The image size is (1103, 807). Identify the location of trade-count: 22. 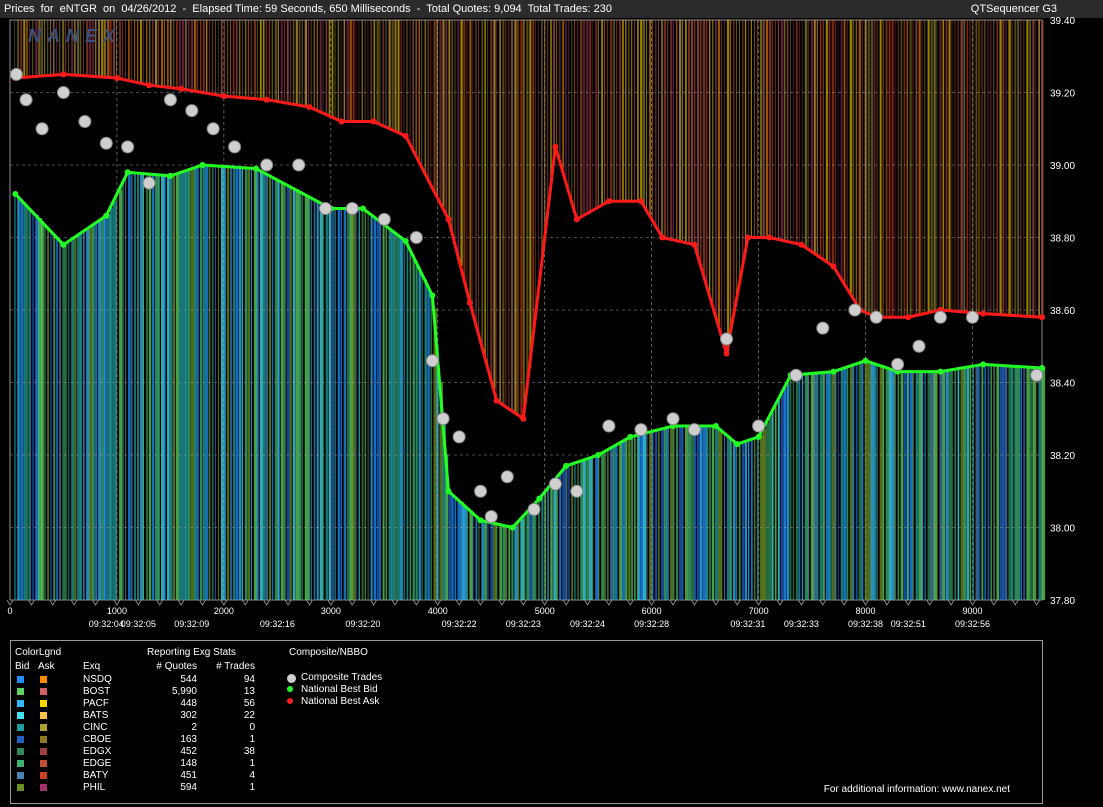
(249, 715).